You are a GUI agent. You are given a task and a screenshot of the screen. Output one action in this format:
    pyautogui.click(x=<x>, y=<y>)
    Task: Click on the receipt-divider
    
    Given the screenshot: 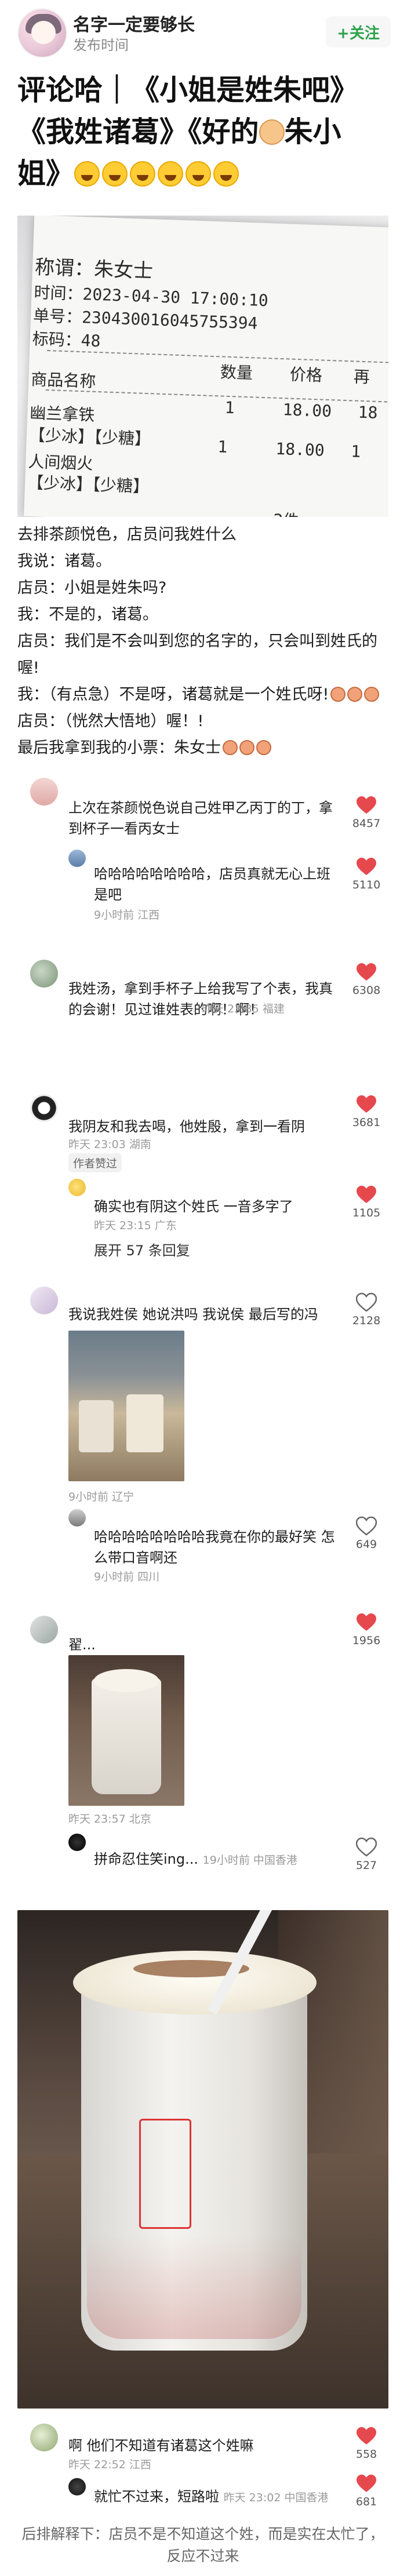 What is the action you would take?
    pyautogui.click(x=217, y=396)
    